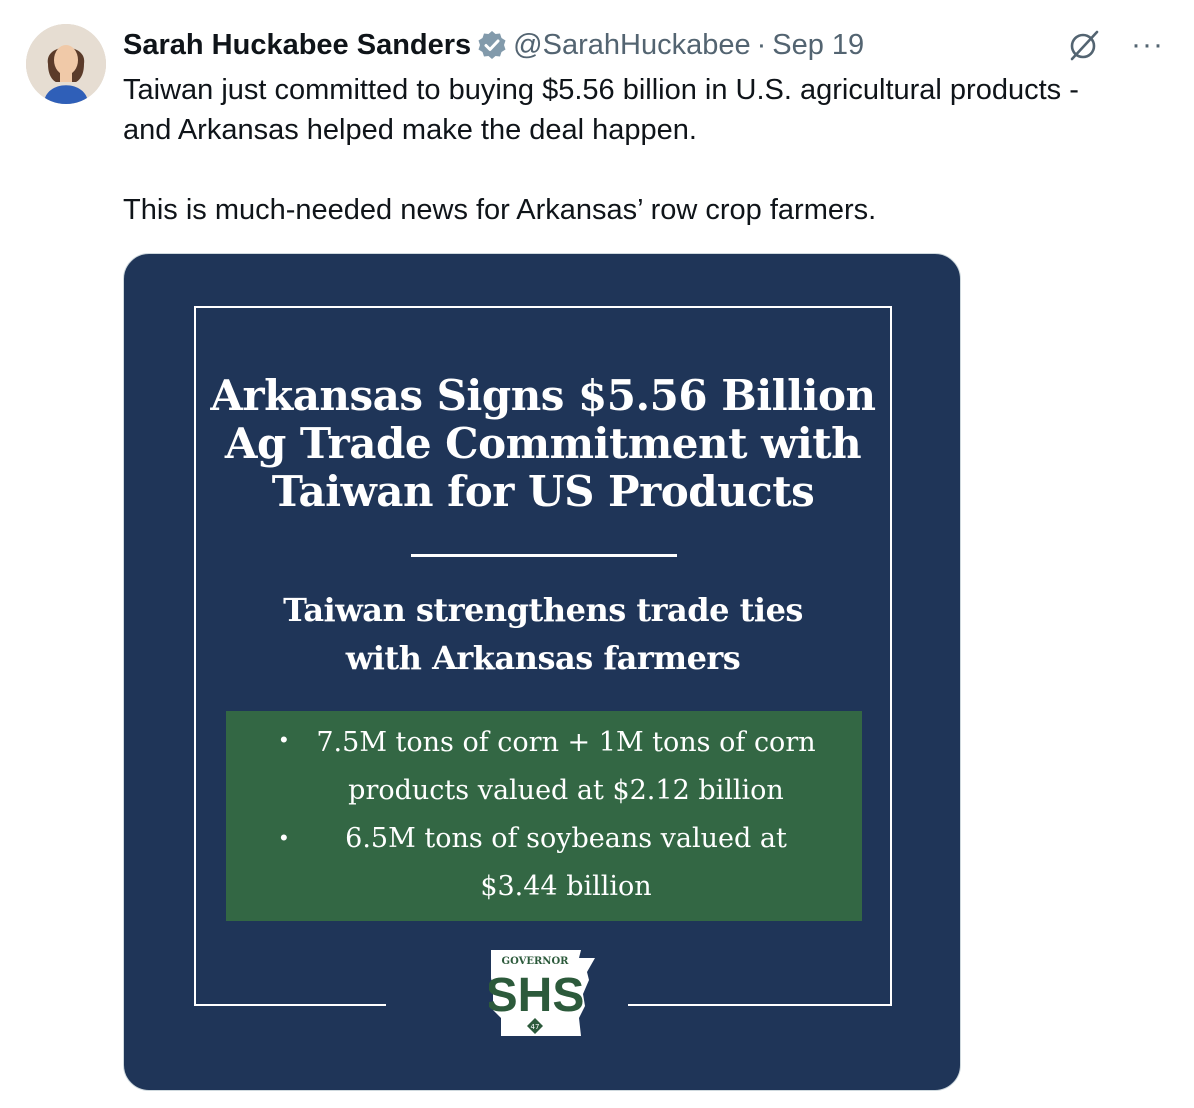 This screenshot has width=1194, height=1108. I want to click on stat-line: products valued at $2.12 billion, so click(566, 790).